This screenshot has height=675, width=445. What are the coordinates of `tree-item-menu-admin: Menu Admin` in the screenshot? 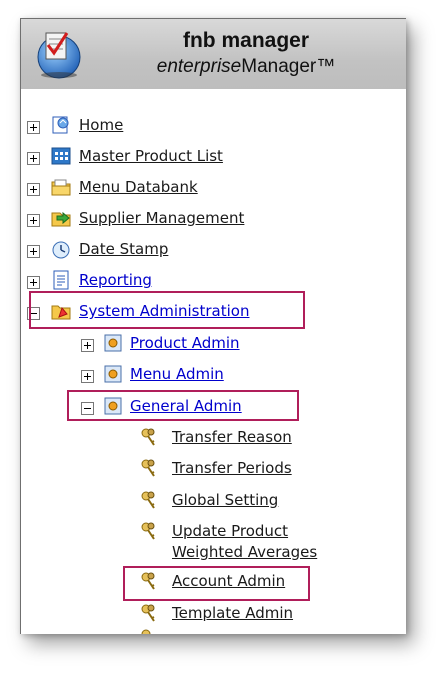 It's located at (213, 376).